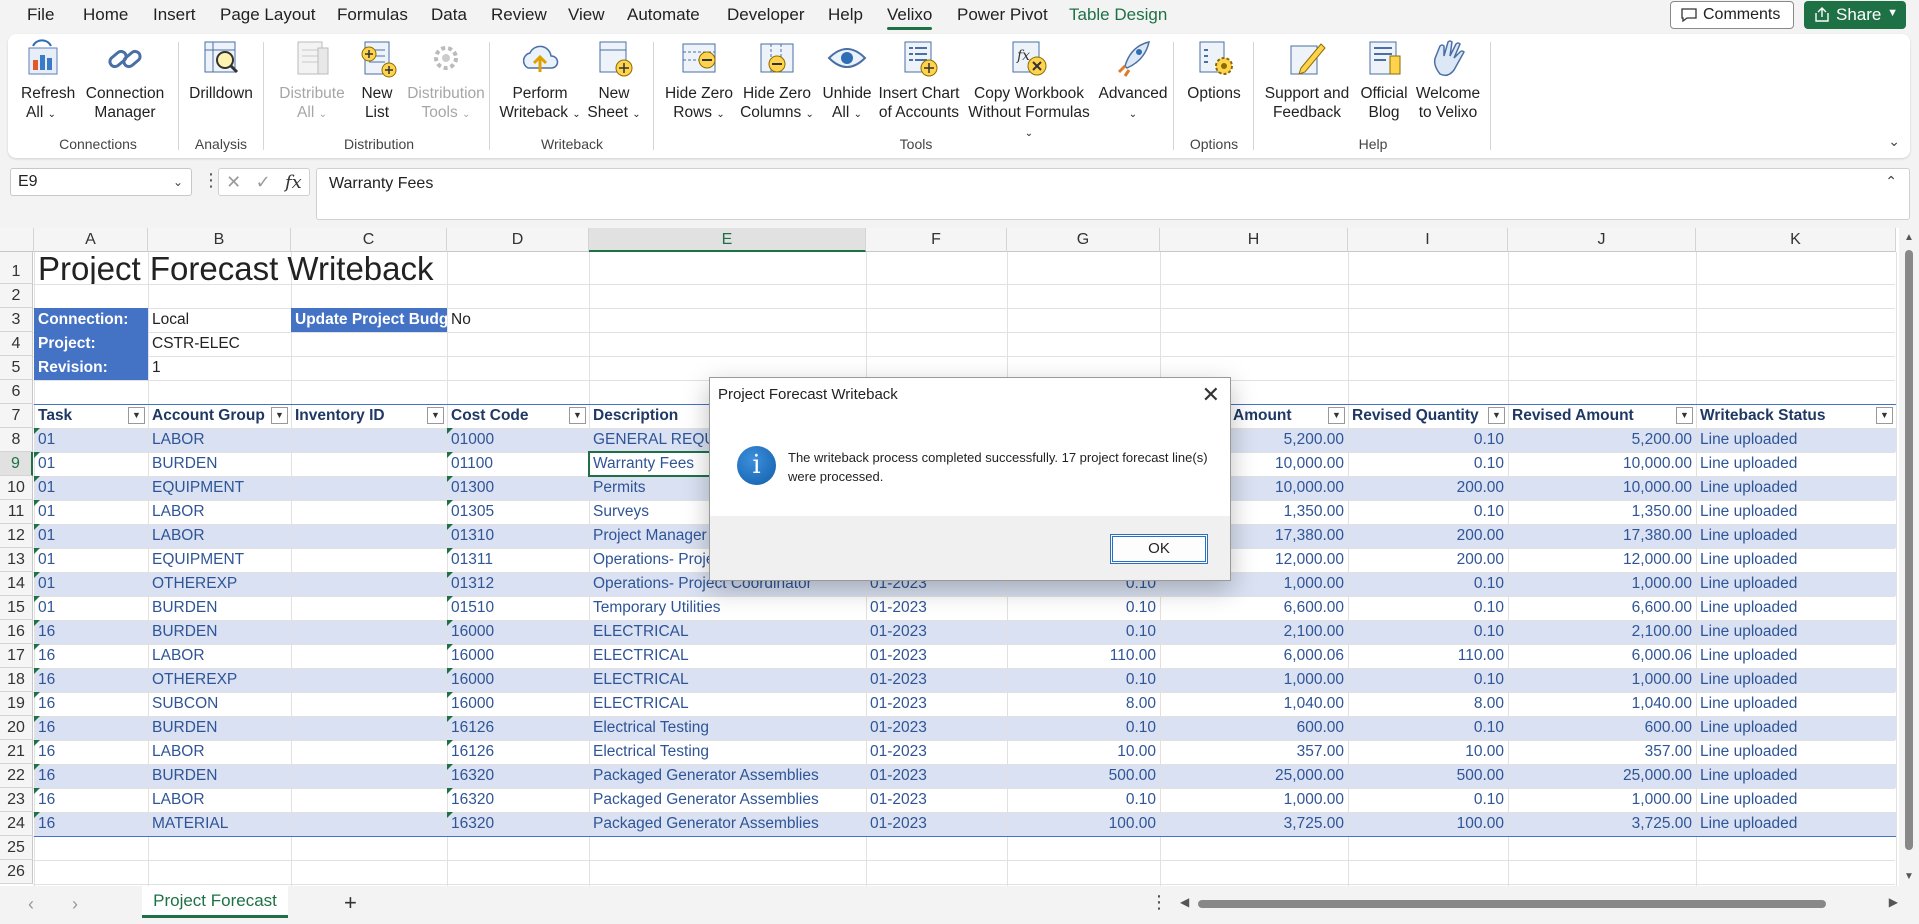 The height and width of the screenshot is (924, 1919). I want to click on column-header: C, so click(369, 240).